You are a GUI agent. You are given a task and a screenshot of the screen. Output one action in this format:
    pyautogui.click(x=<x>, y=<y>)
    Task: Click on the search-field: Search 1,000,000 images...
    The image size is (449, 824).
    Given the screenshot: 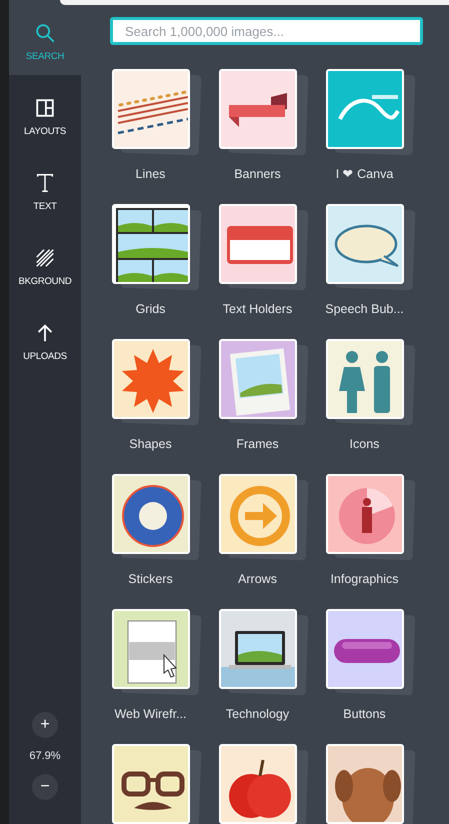 What is the action you would take?
    pyautogui.click(x=266, y=31)
    